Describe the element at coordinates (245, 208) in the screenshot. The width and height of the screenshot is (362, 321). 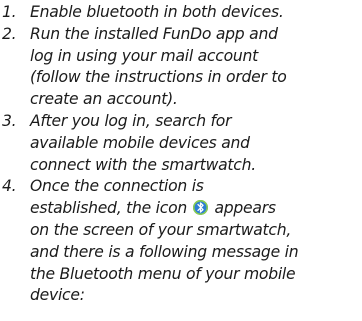
I see `step-text-fragment: appears` at that location.